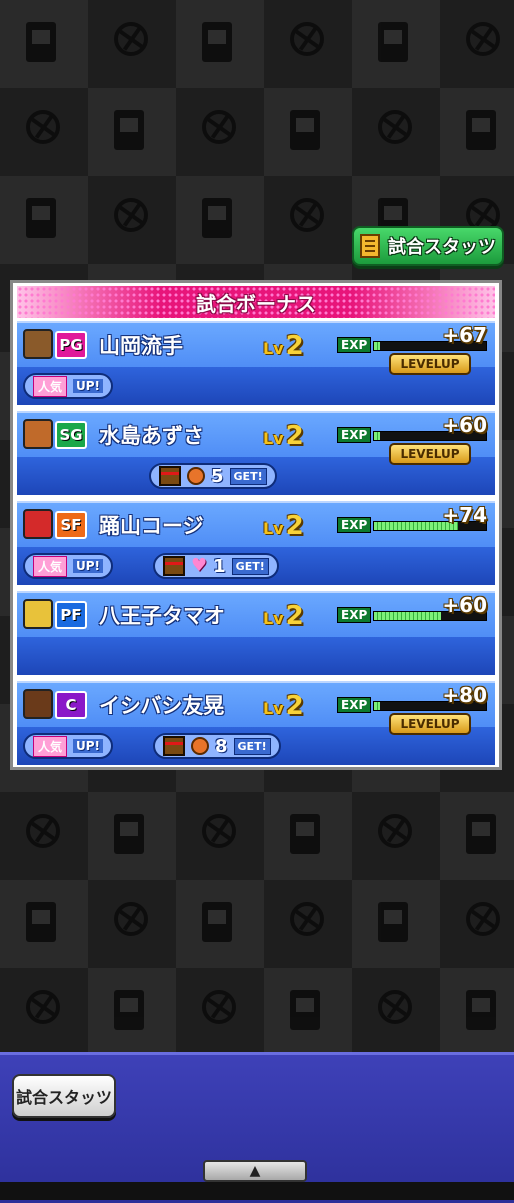 This screenshot has height=1203, width=514. What do you see at coordinates (256, 656) in the screenshot?
I see `bonus-strip` at bounding box center [256, 656].